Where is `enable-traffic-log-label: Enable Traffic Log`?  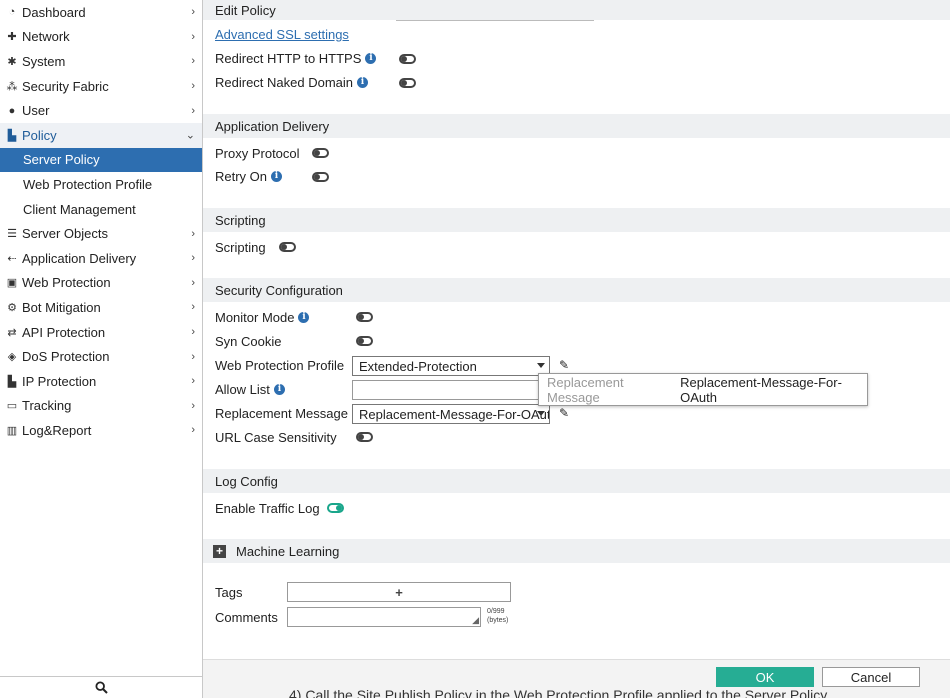
enable-traffic-log-label: Enable Traffic Log is located at coordinates (267, 508).